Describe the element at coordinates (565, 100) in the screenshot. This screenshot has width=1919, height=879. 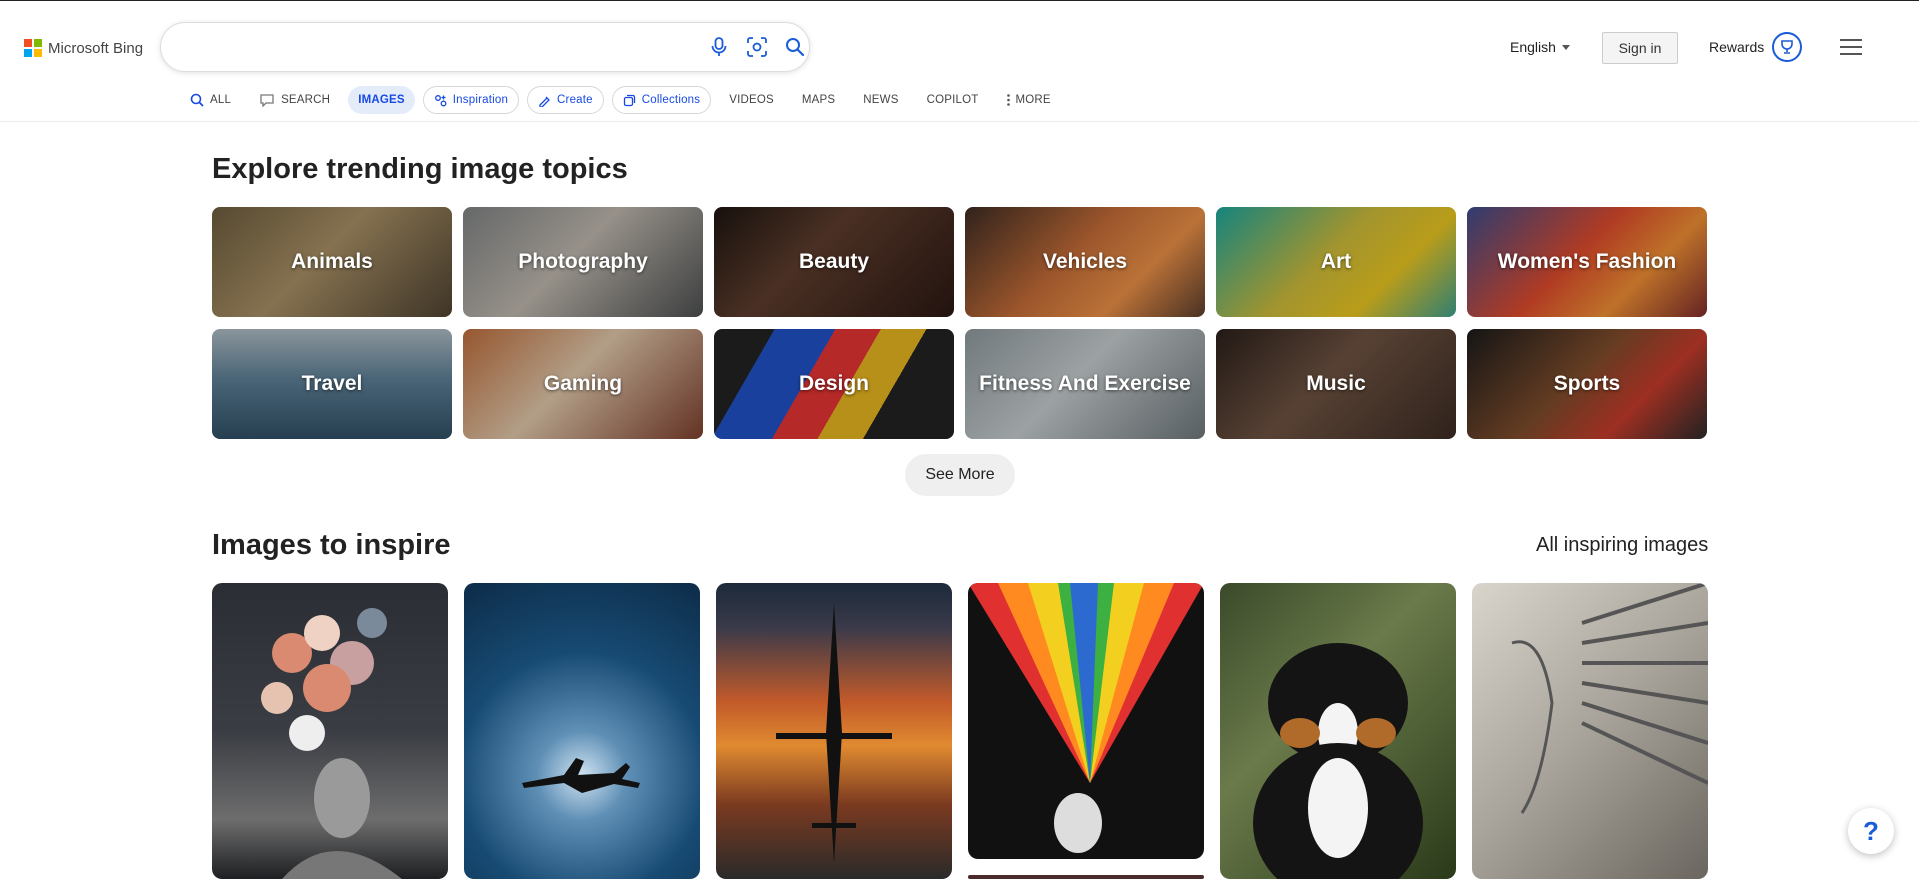
I see `nav-create: Create` at that location.